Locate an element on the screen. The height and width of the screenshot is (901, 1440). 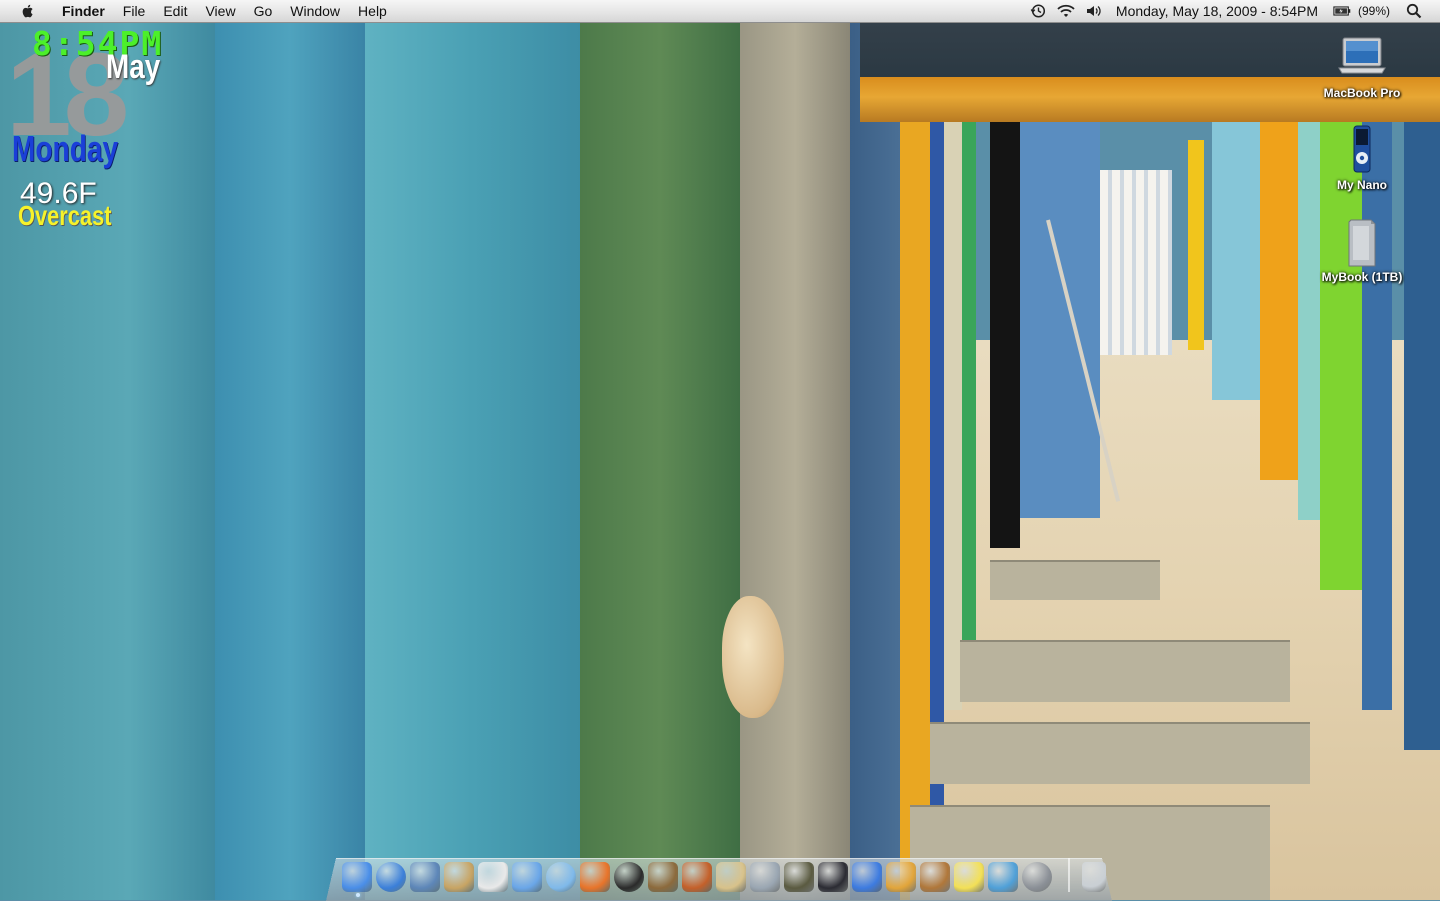
dock-item-aperture is located at coordinates (697, 877).